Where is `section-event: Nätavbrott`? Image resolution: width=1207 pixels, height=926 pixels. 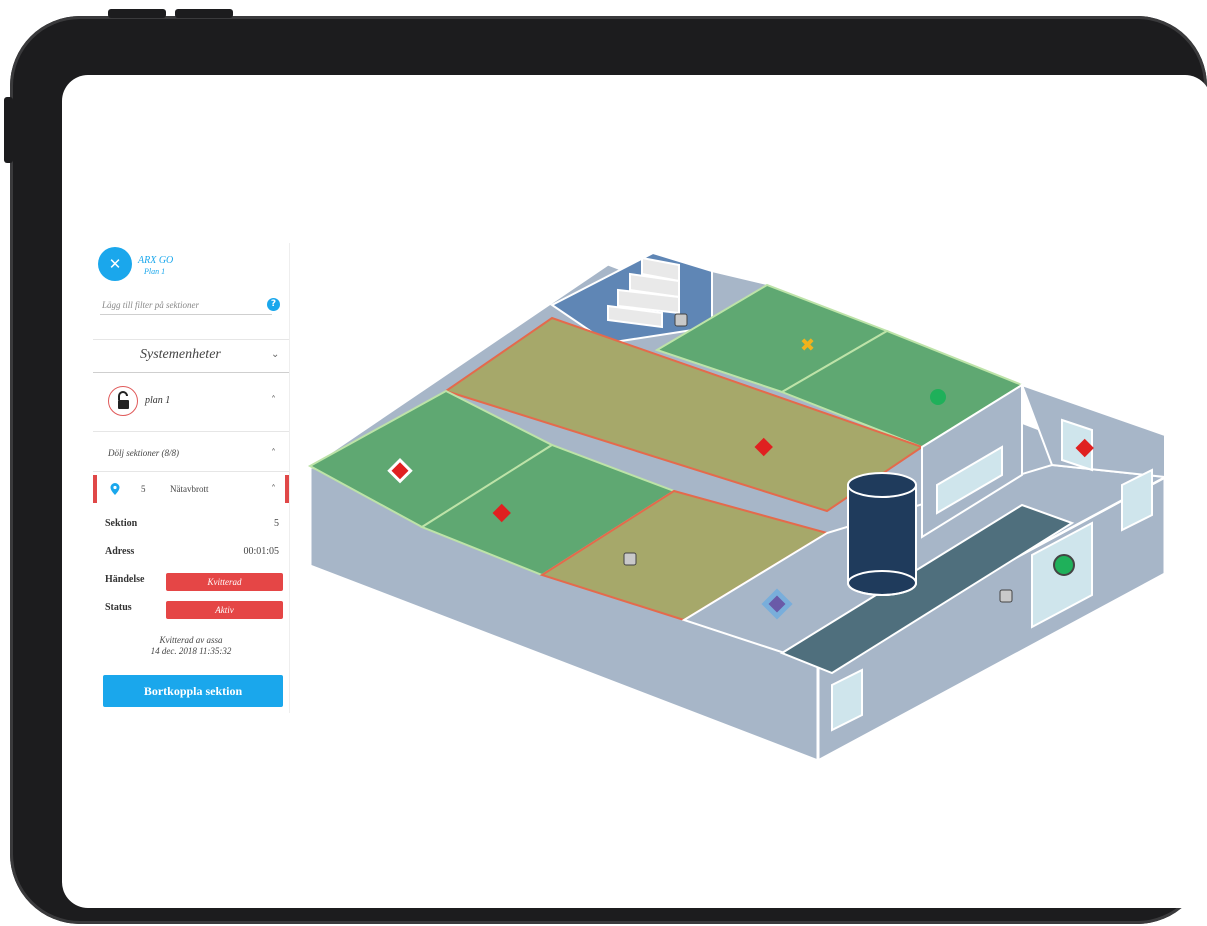
section-event: Nätavbrott is located at coordinates (189, 489).